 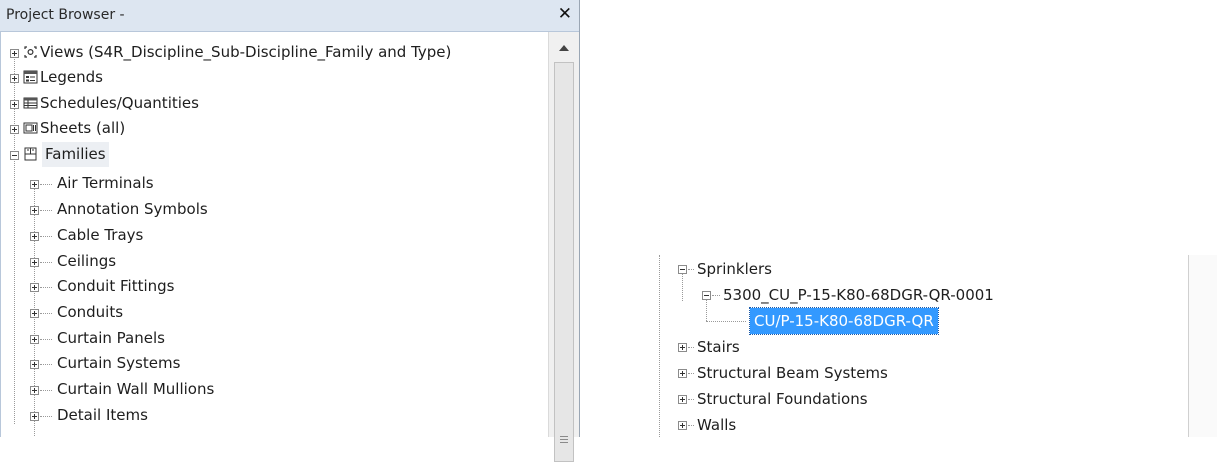 I want to click on tree-node-family-category: Curtain Systems, so click(x=105, y=363).